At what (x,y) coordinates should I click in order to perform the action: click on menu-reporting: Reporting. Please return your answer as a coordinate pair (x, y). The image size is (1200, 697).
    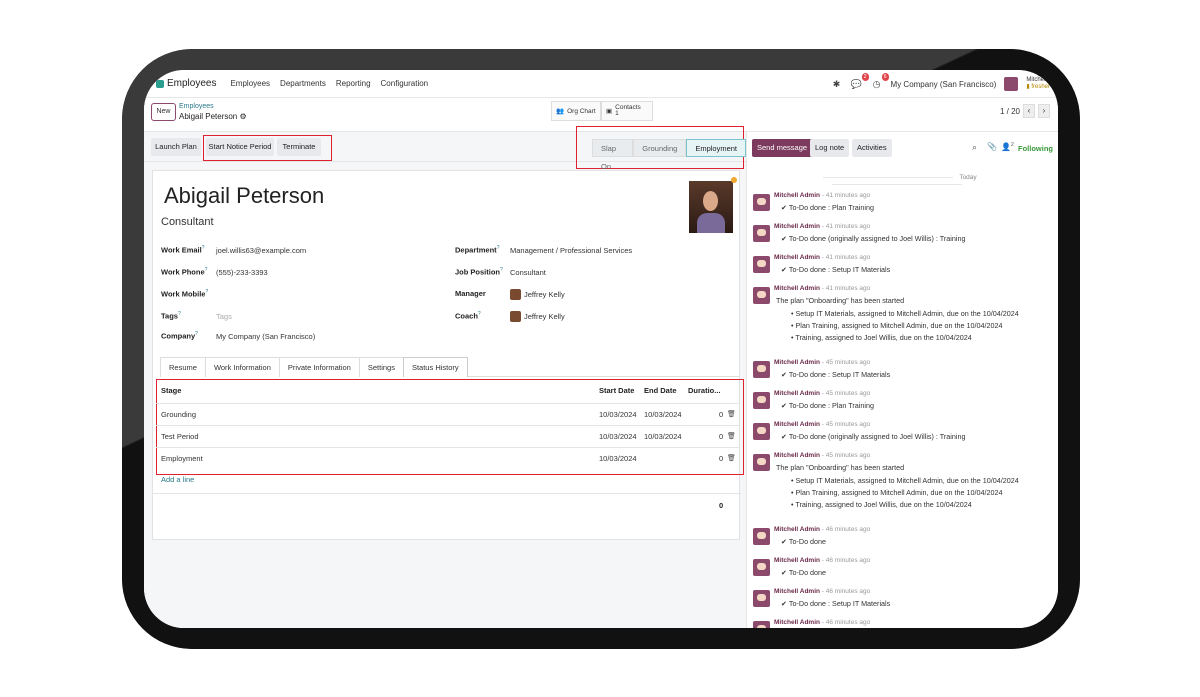
    Looking at the image, I should click on (353, 83).